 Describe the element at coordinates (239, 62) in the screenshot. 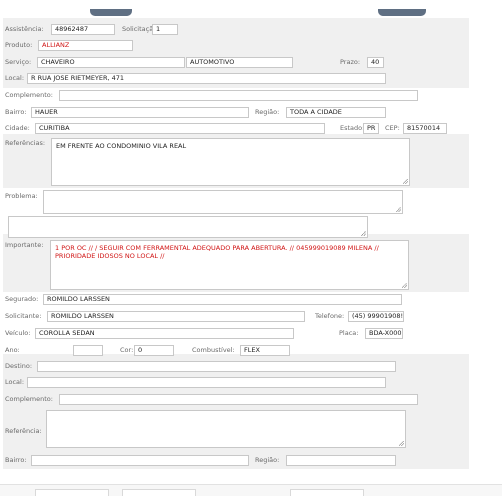

I see `servico-tipo-field: AUTOMOTIVO` at that location.